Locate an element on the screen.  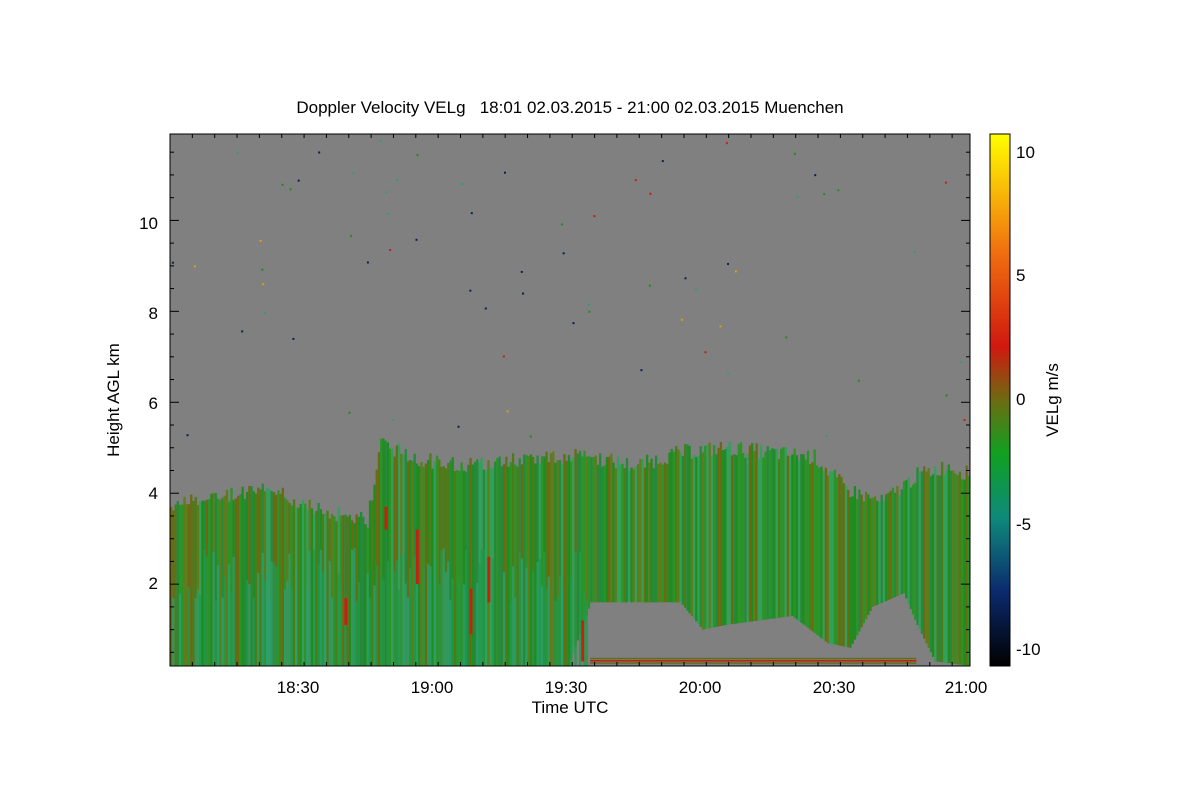
velocity-streak is located at coordinates (417, 557).